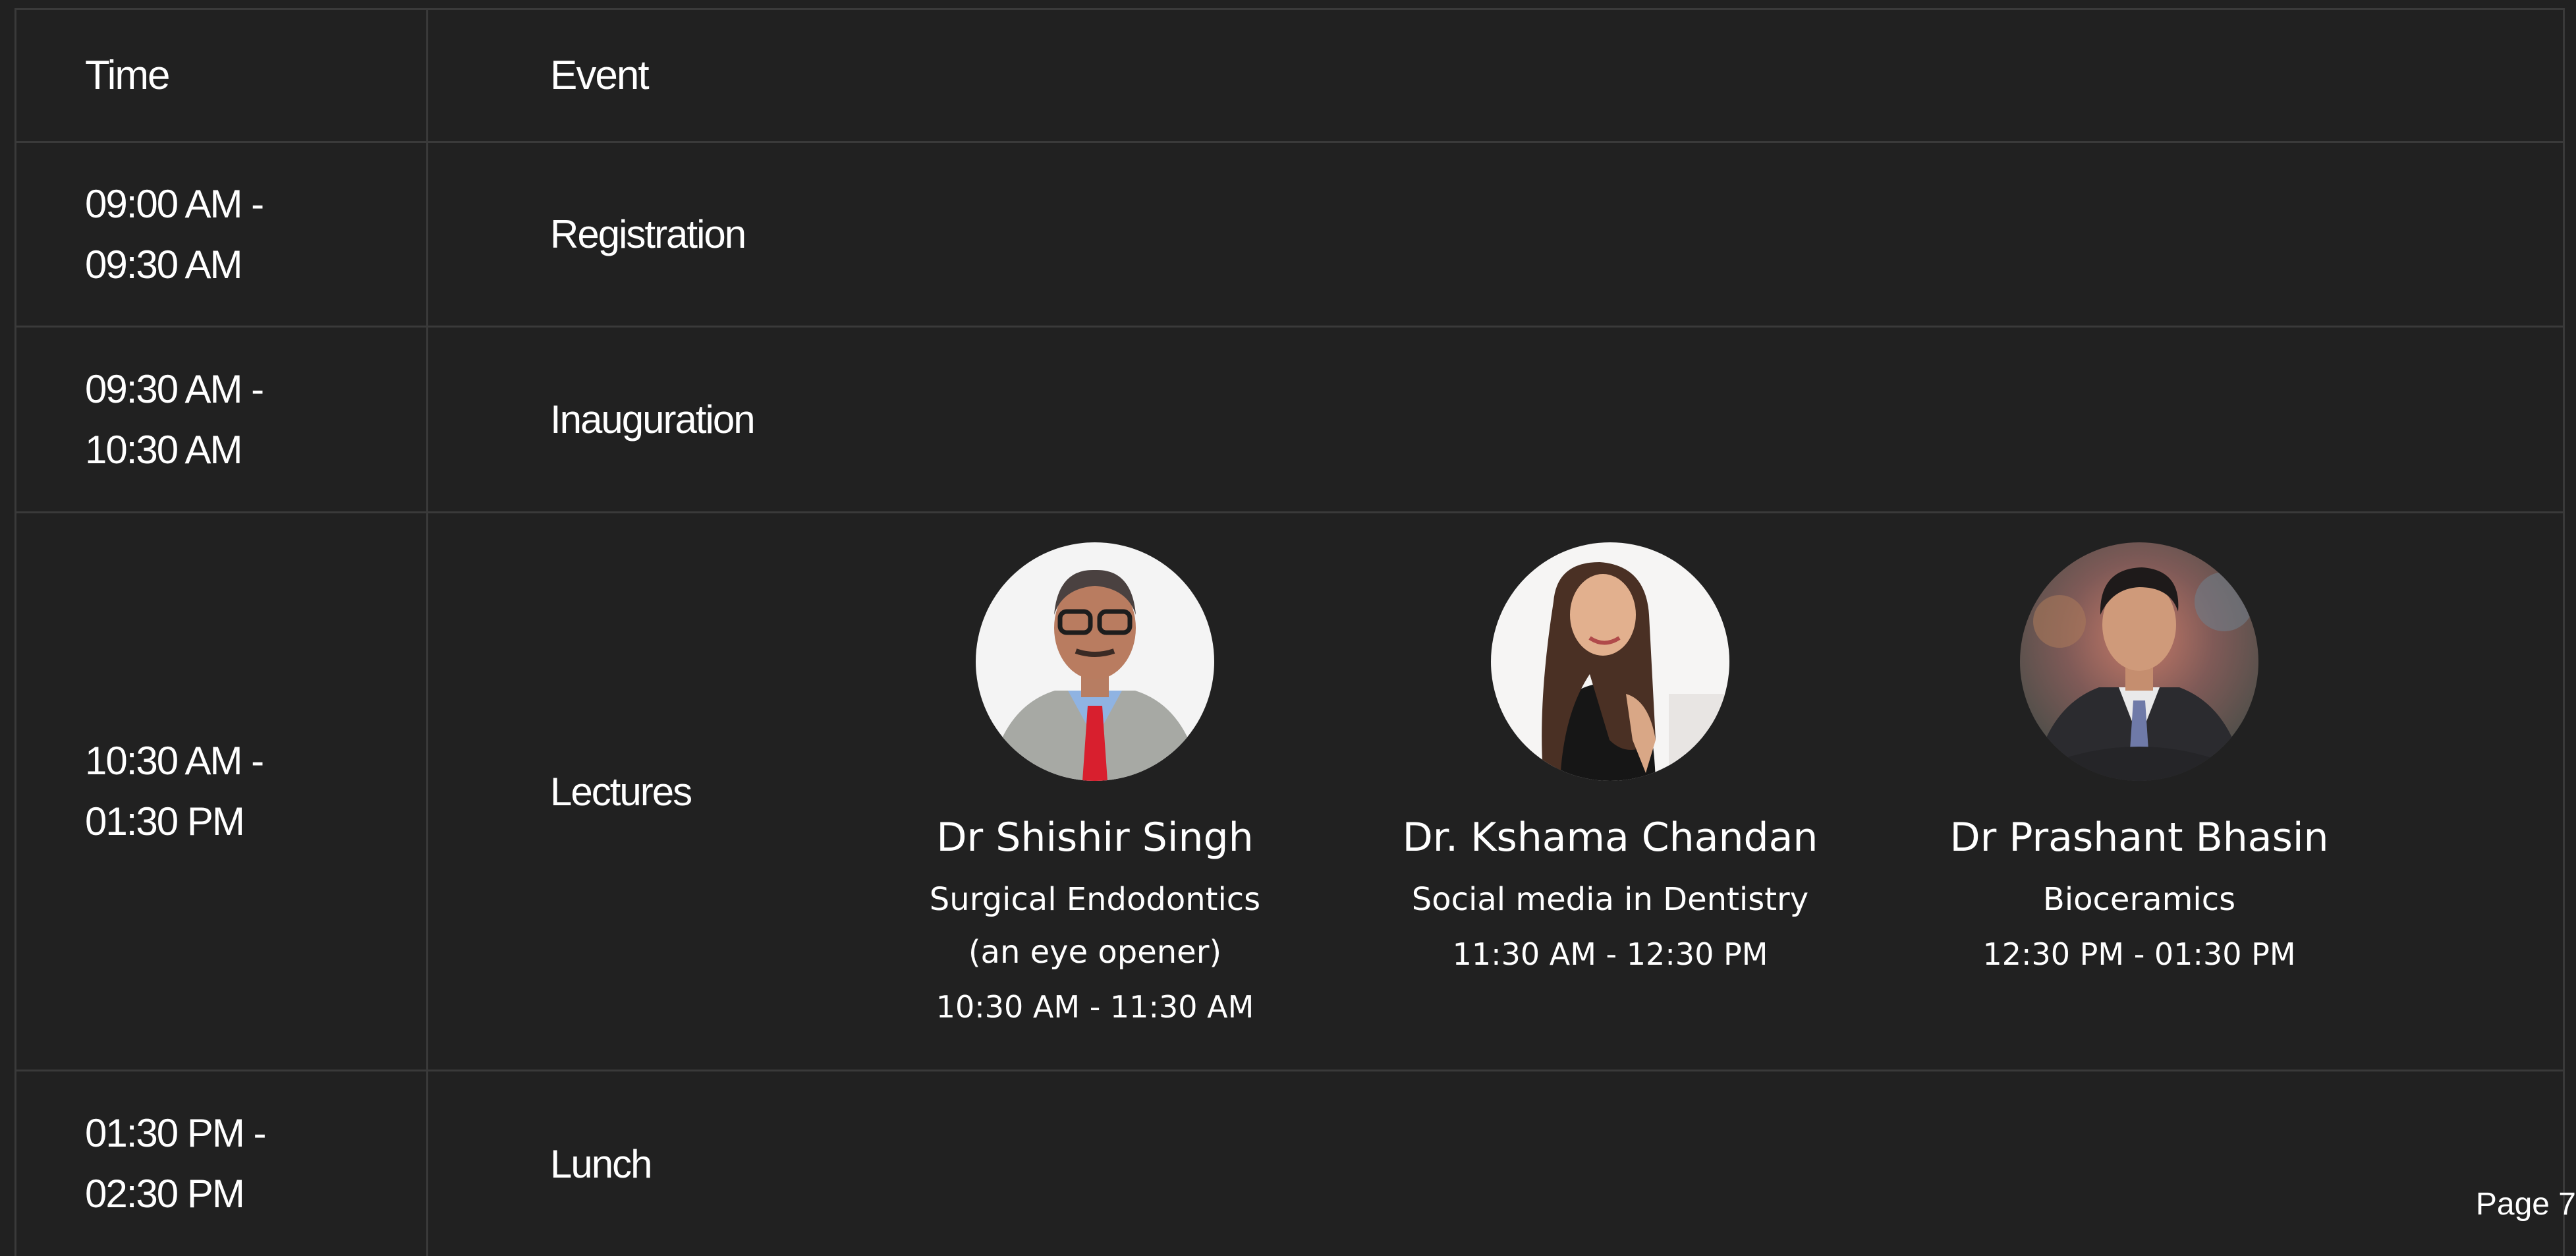 This screenshot has height=1256, width=2576. Describe the element at coordinates (175, 1133) in the screenshot. I see `time-start: 01:30 PM -` at that location.